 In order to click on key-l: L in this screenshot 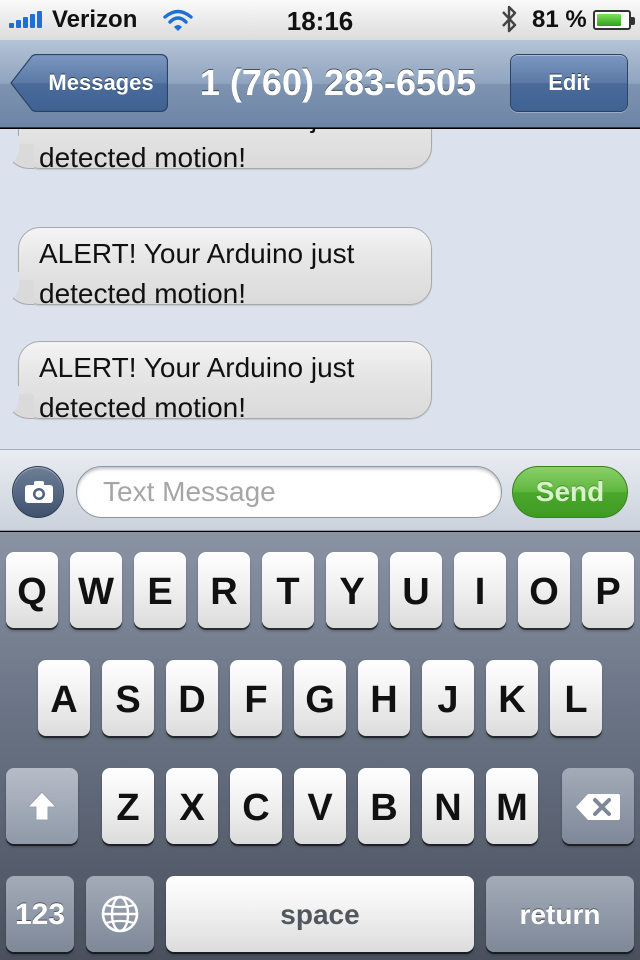, I will do `click(576, 698)`.